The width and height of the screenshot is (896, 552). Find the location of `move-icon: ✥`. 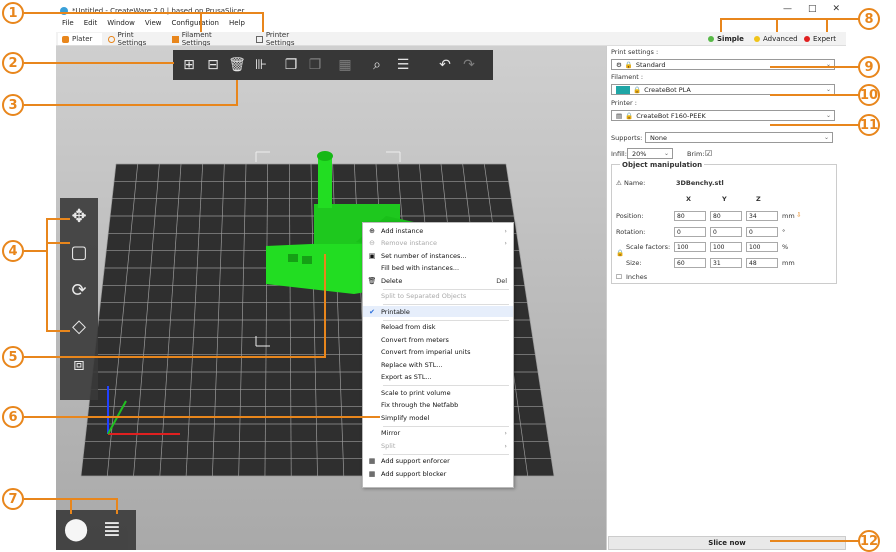

move-icon: ✥ is located at coordinates (79, 217).